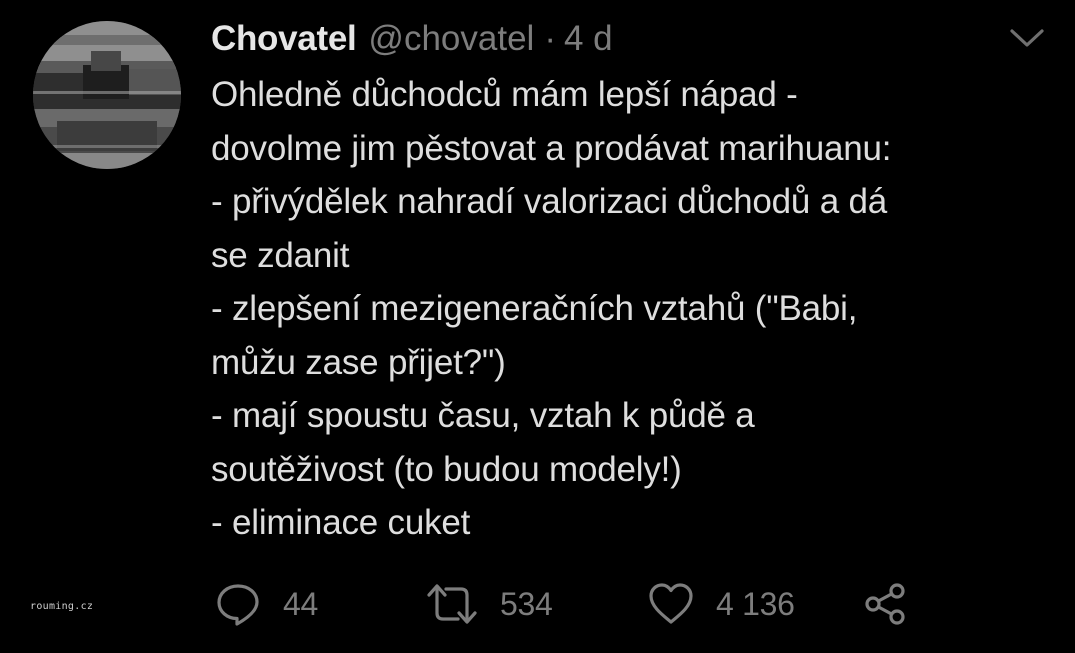 This screenshot has width=1075, height=653. I want to click on user-handle: @chovatel, so click(451, 39).